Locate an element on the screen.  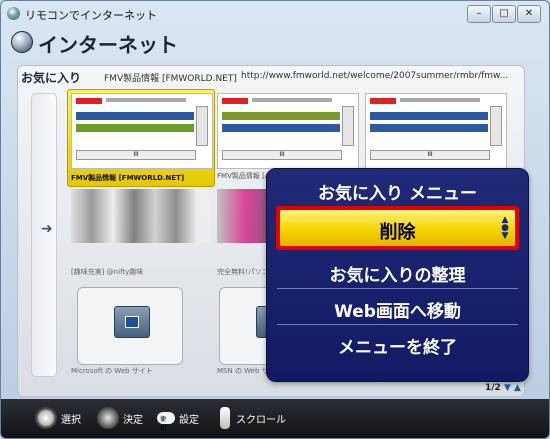
setting-badge-text: 便利 is located at coordinates (163, 424).